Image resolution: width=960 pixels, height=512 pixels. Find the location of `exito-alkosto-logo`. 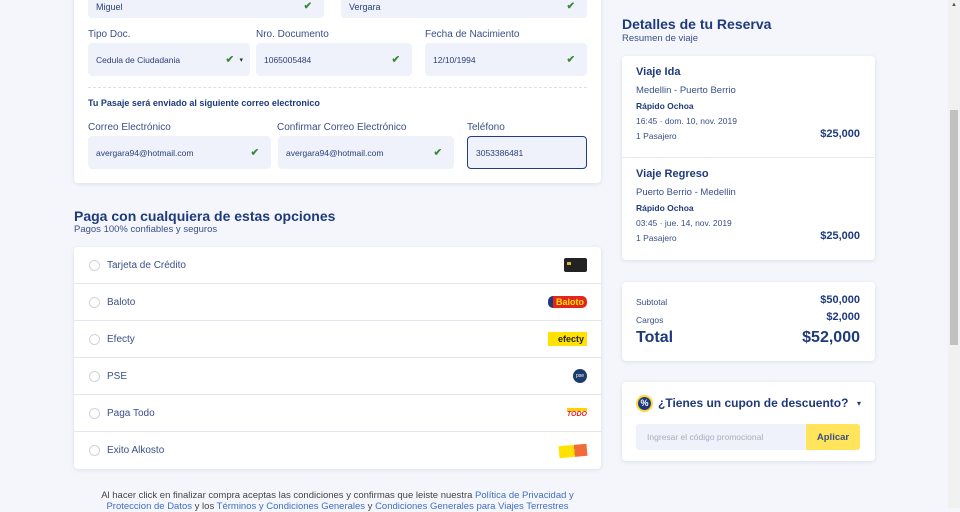

exito-alkosto-logo is located at coordinates (573, 450).